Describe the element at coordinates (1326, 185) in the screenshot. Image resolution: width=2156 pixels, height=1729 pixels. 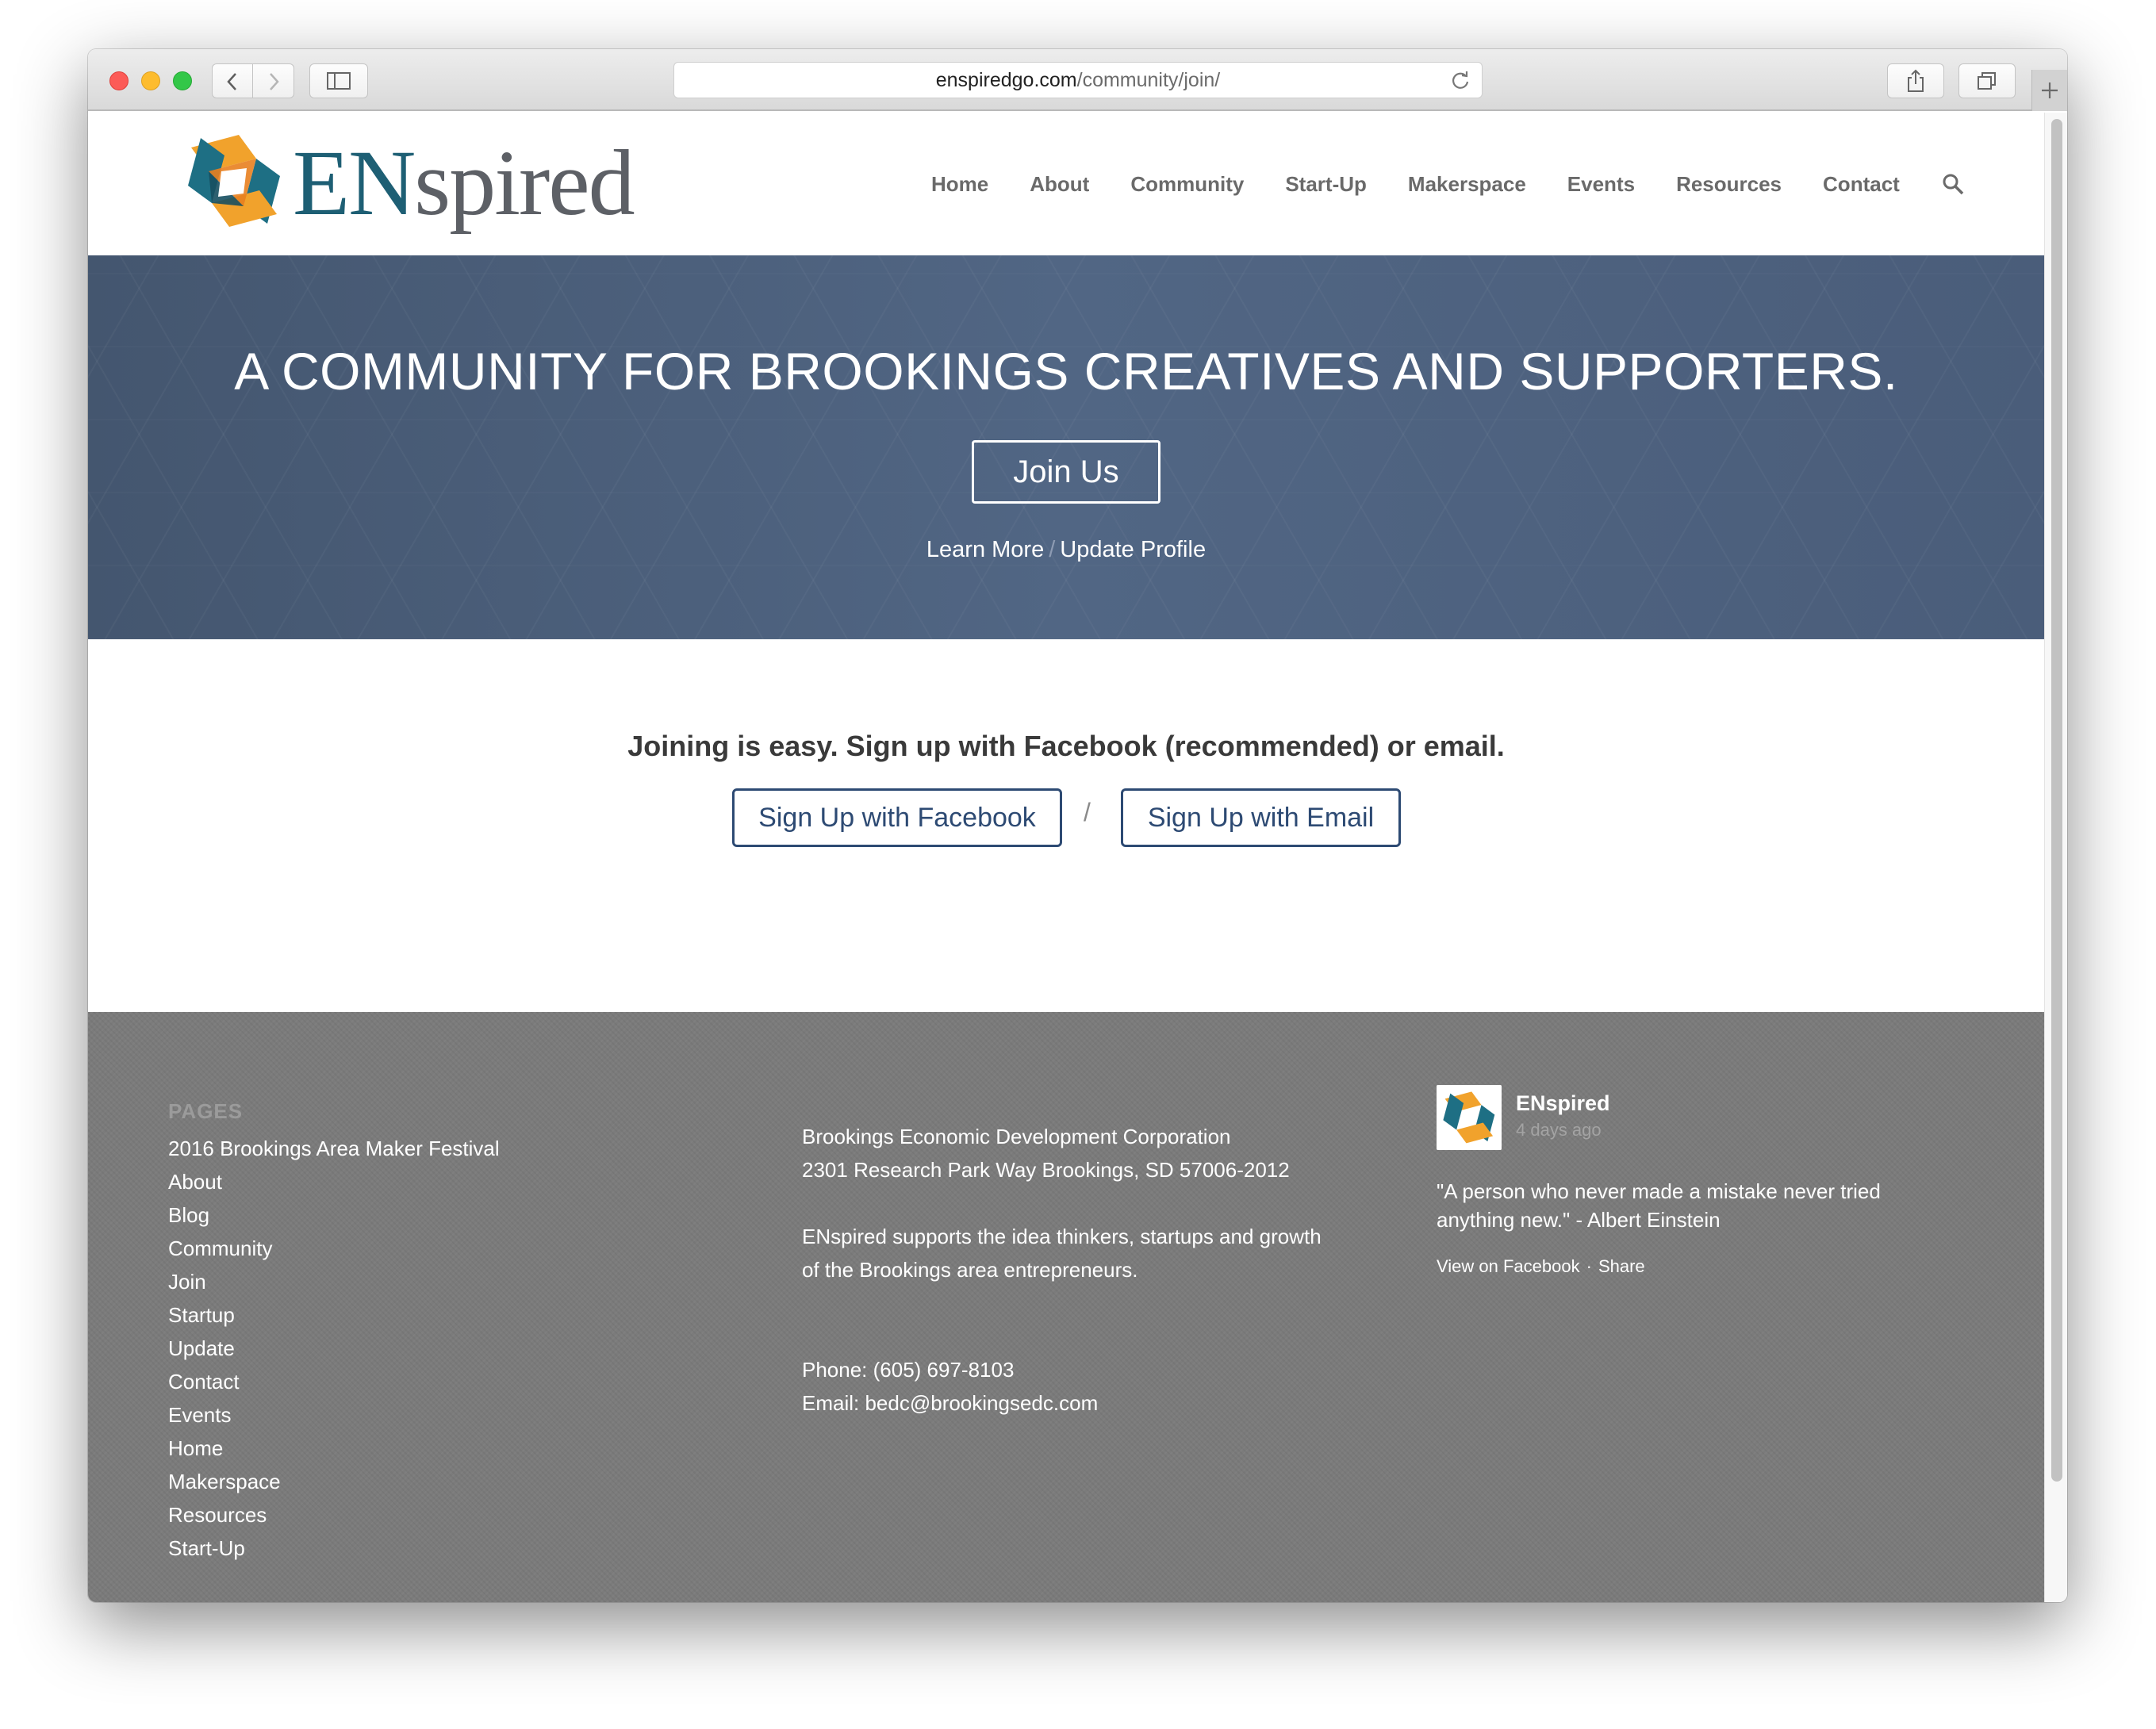
I see `nav-item-start-up: Start-Up` at that location.